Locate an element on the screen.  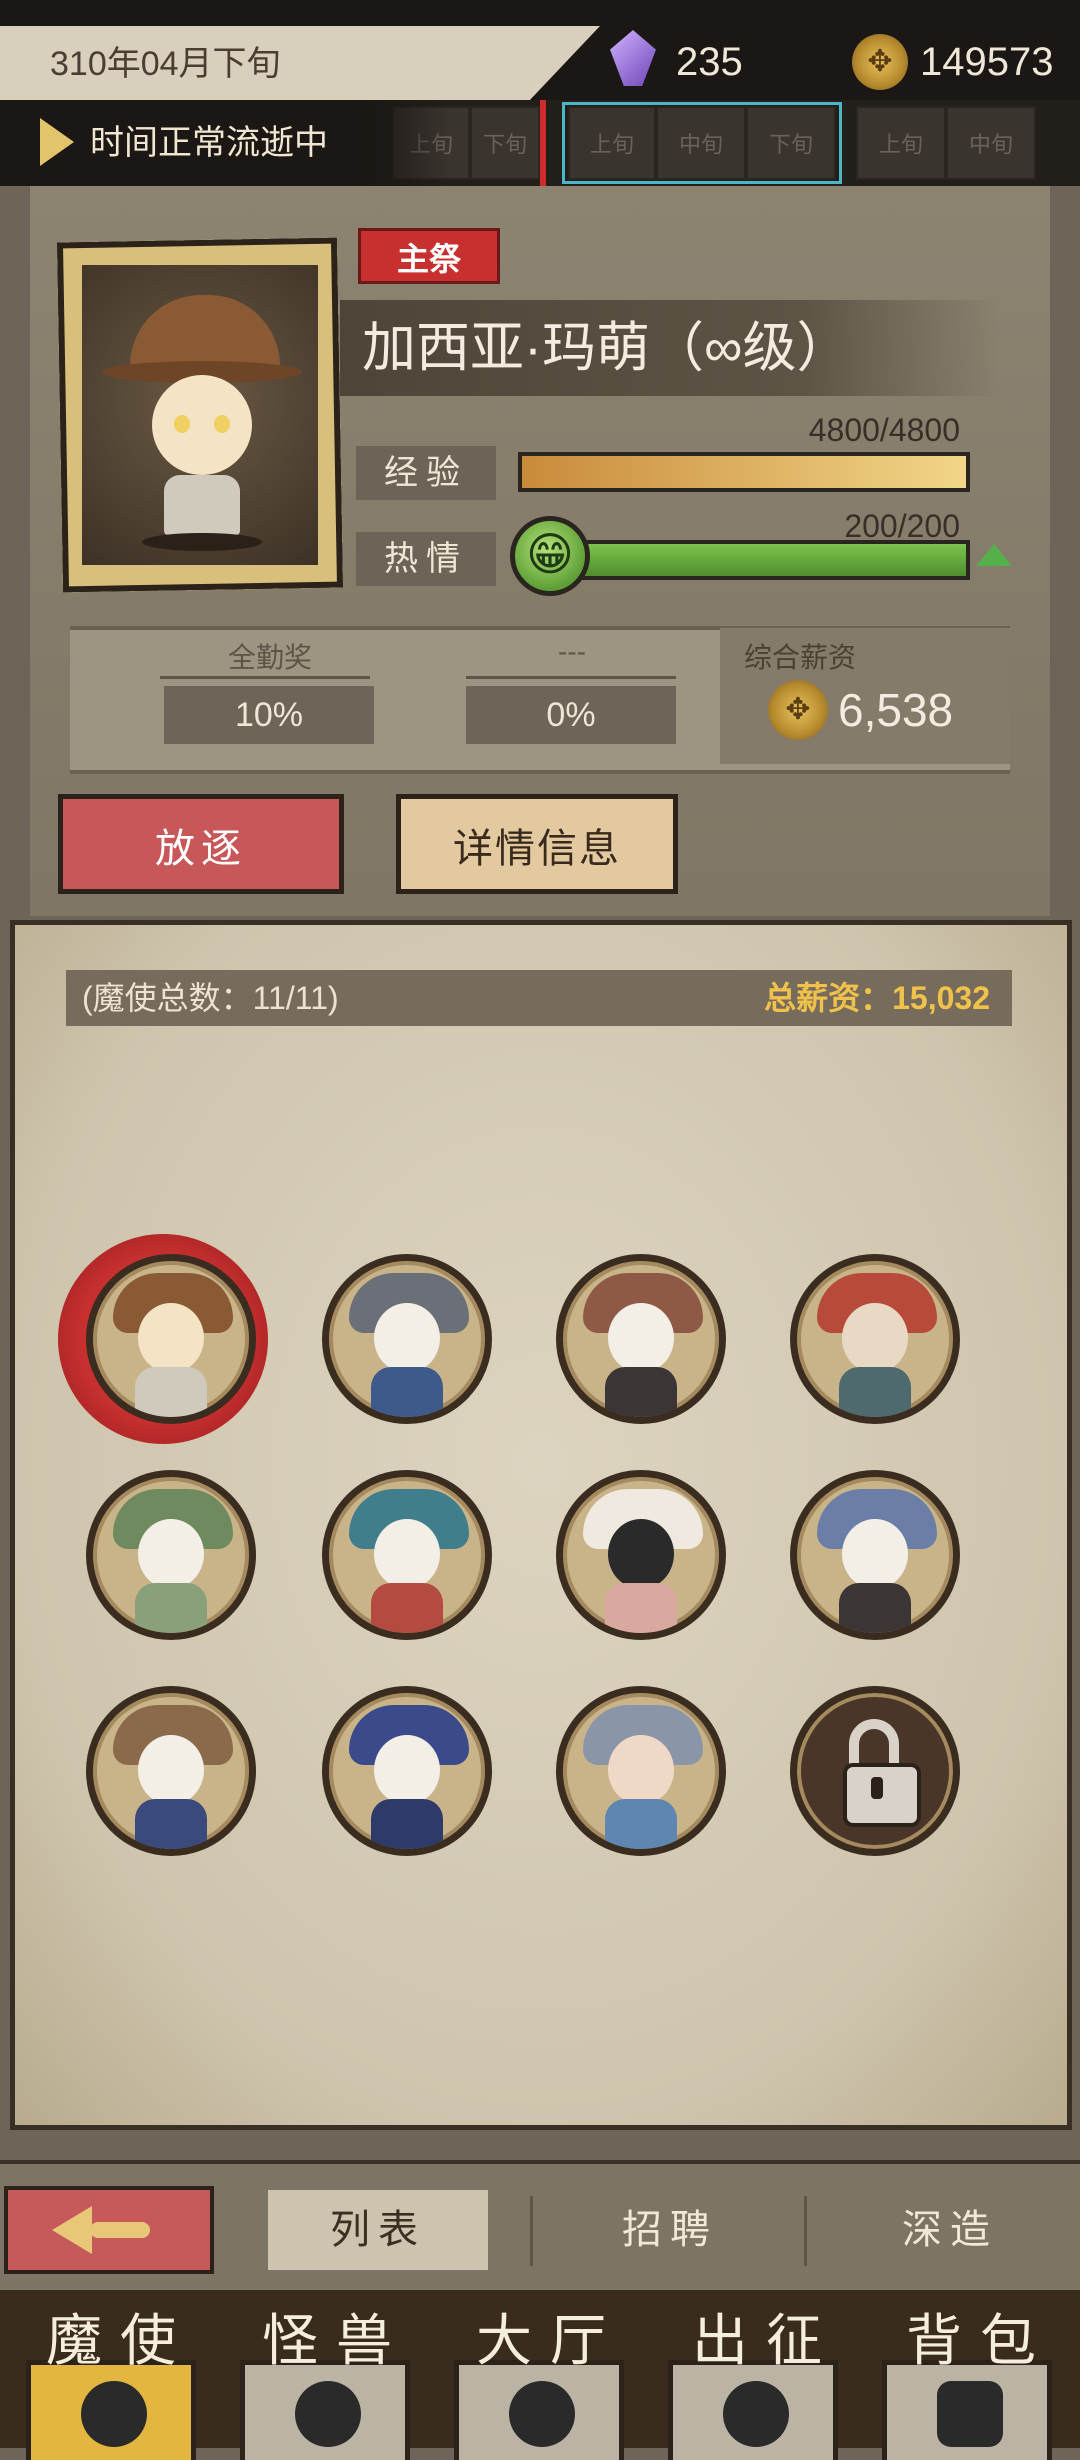
back-arrow-icon is located at coordinates (72, 2230).